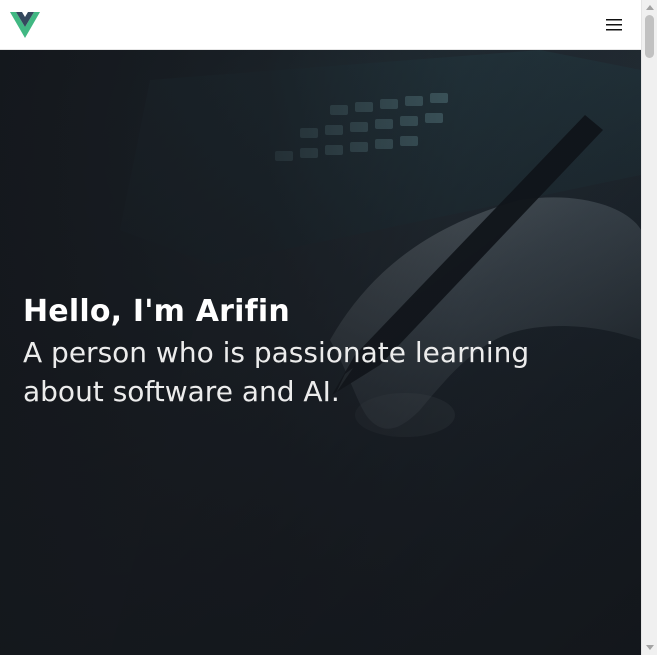  Describe the element at coordinates (25, 25) in the screenshot. I see `vue-logo-icon` at that location.